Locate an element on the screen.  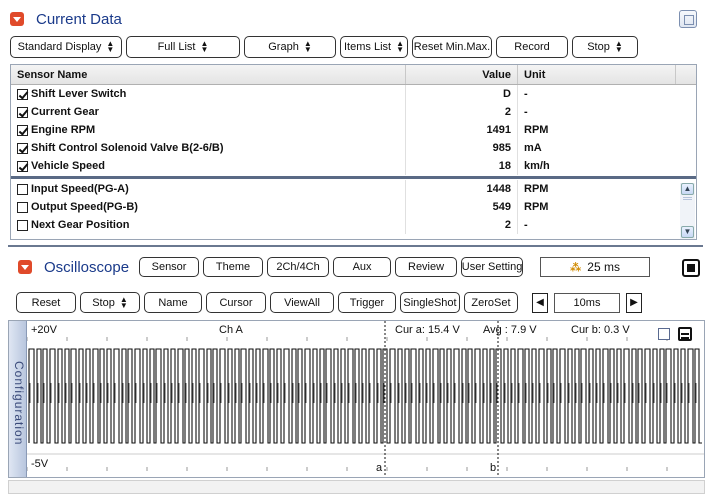
reset-min-max-button: Reset Min.Max. is located at coordinates (452, 47).